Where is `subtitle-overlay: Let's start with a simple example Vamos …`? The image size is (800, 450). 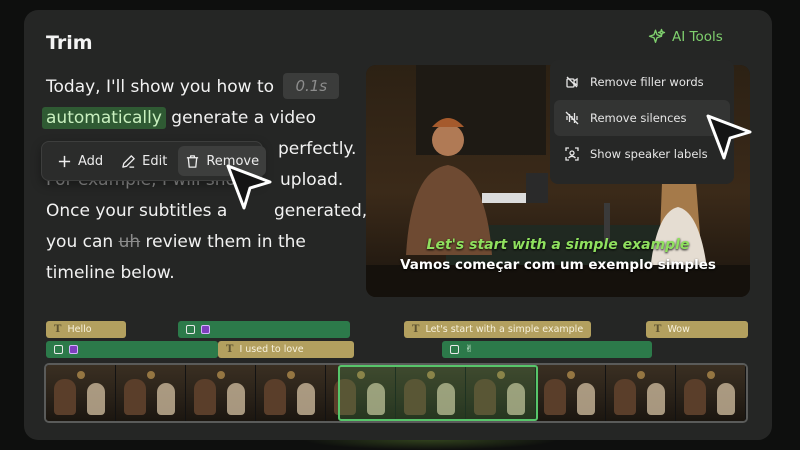 subtitle-overlay: Let's start with a simple example Vamos … is located at coordinates (558, 255).